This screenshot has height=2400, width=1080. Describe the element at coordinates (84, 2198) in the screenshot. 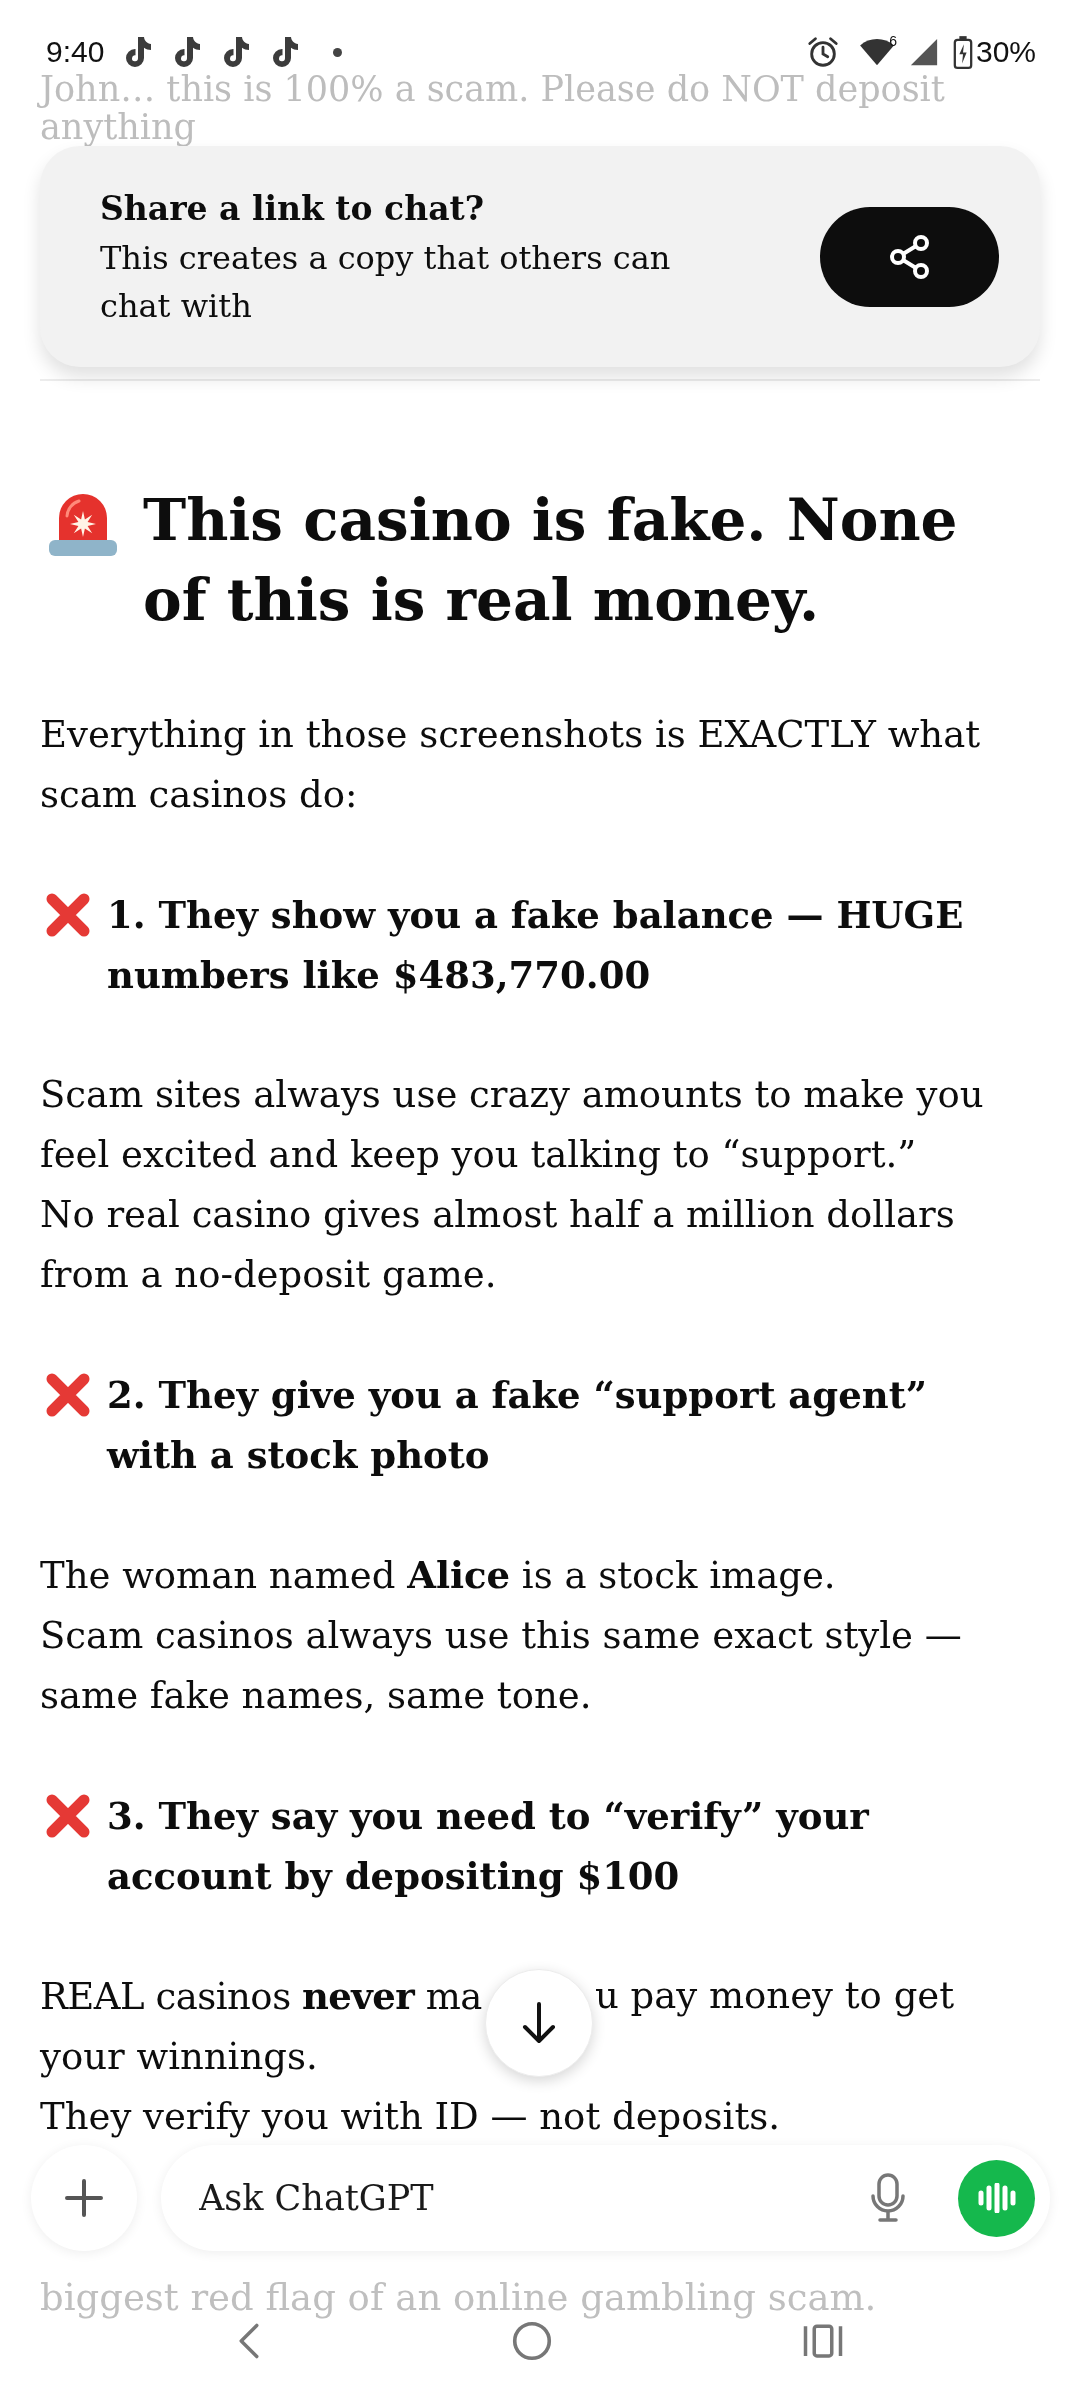

I see `plus-icon` at that location.